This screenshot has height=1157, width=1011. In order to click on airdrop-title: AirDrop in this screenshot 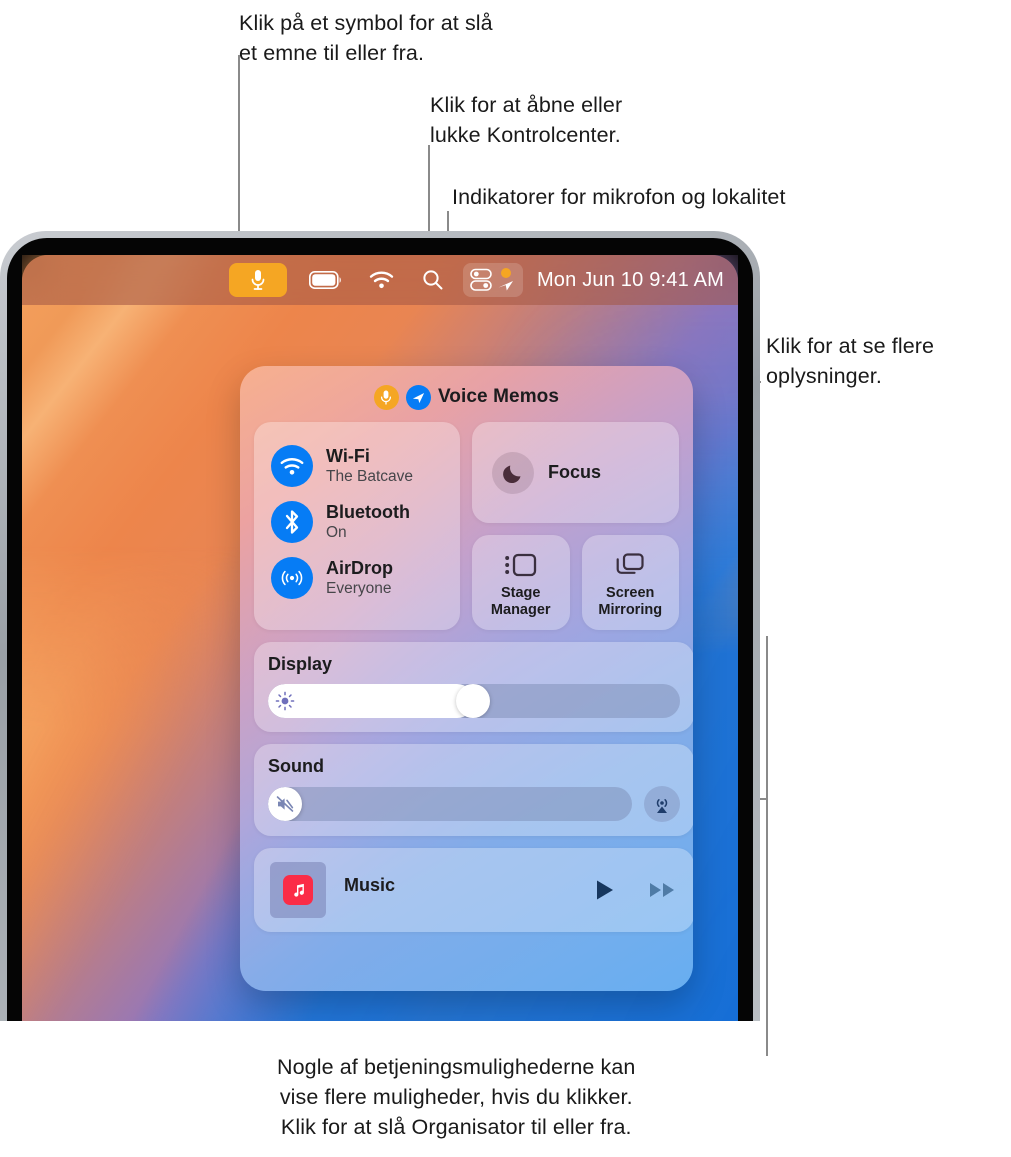, I will do `click(359, 568)`.